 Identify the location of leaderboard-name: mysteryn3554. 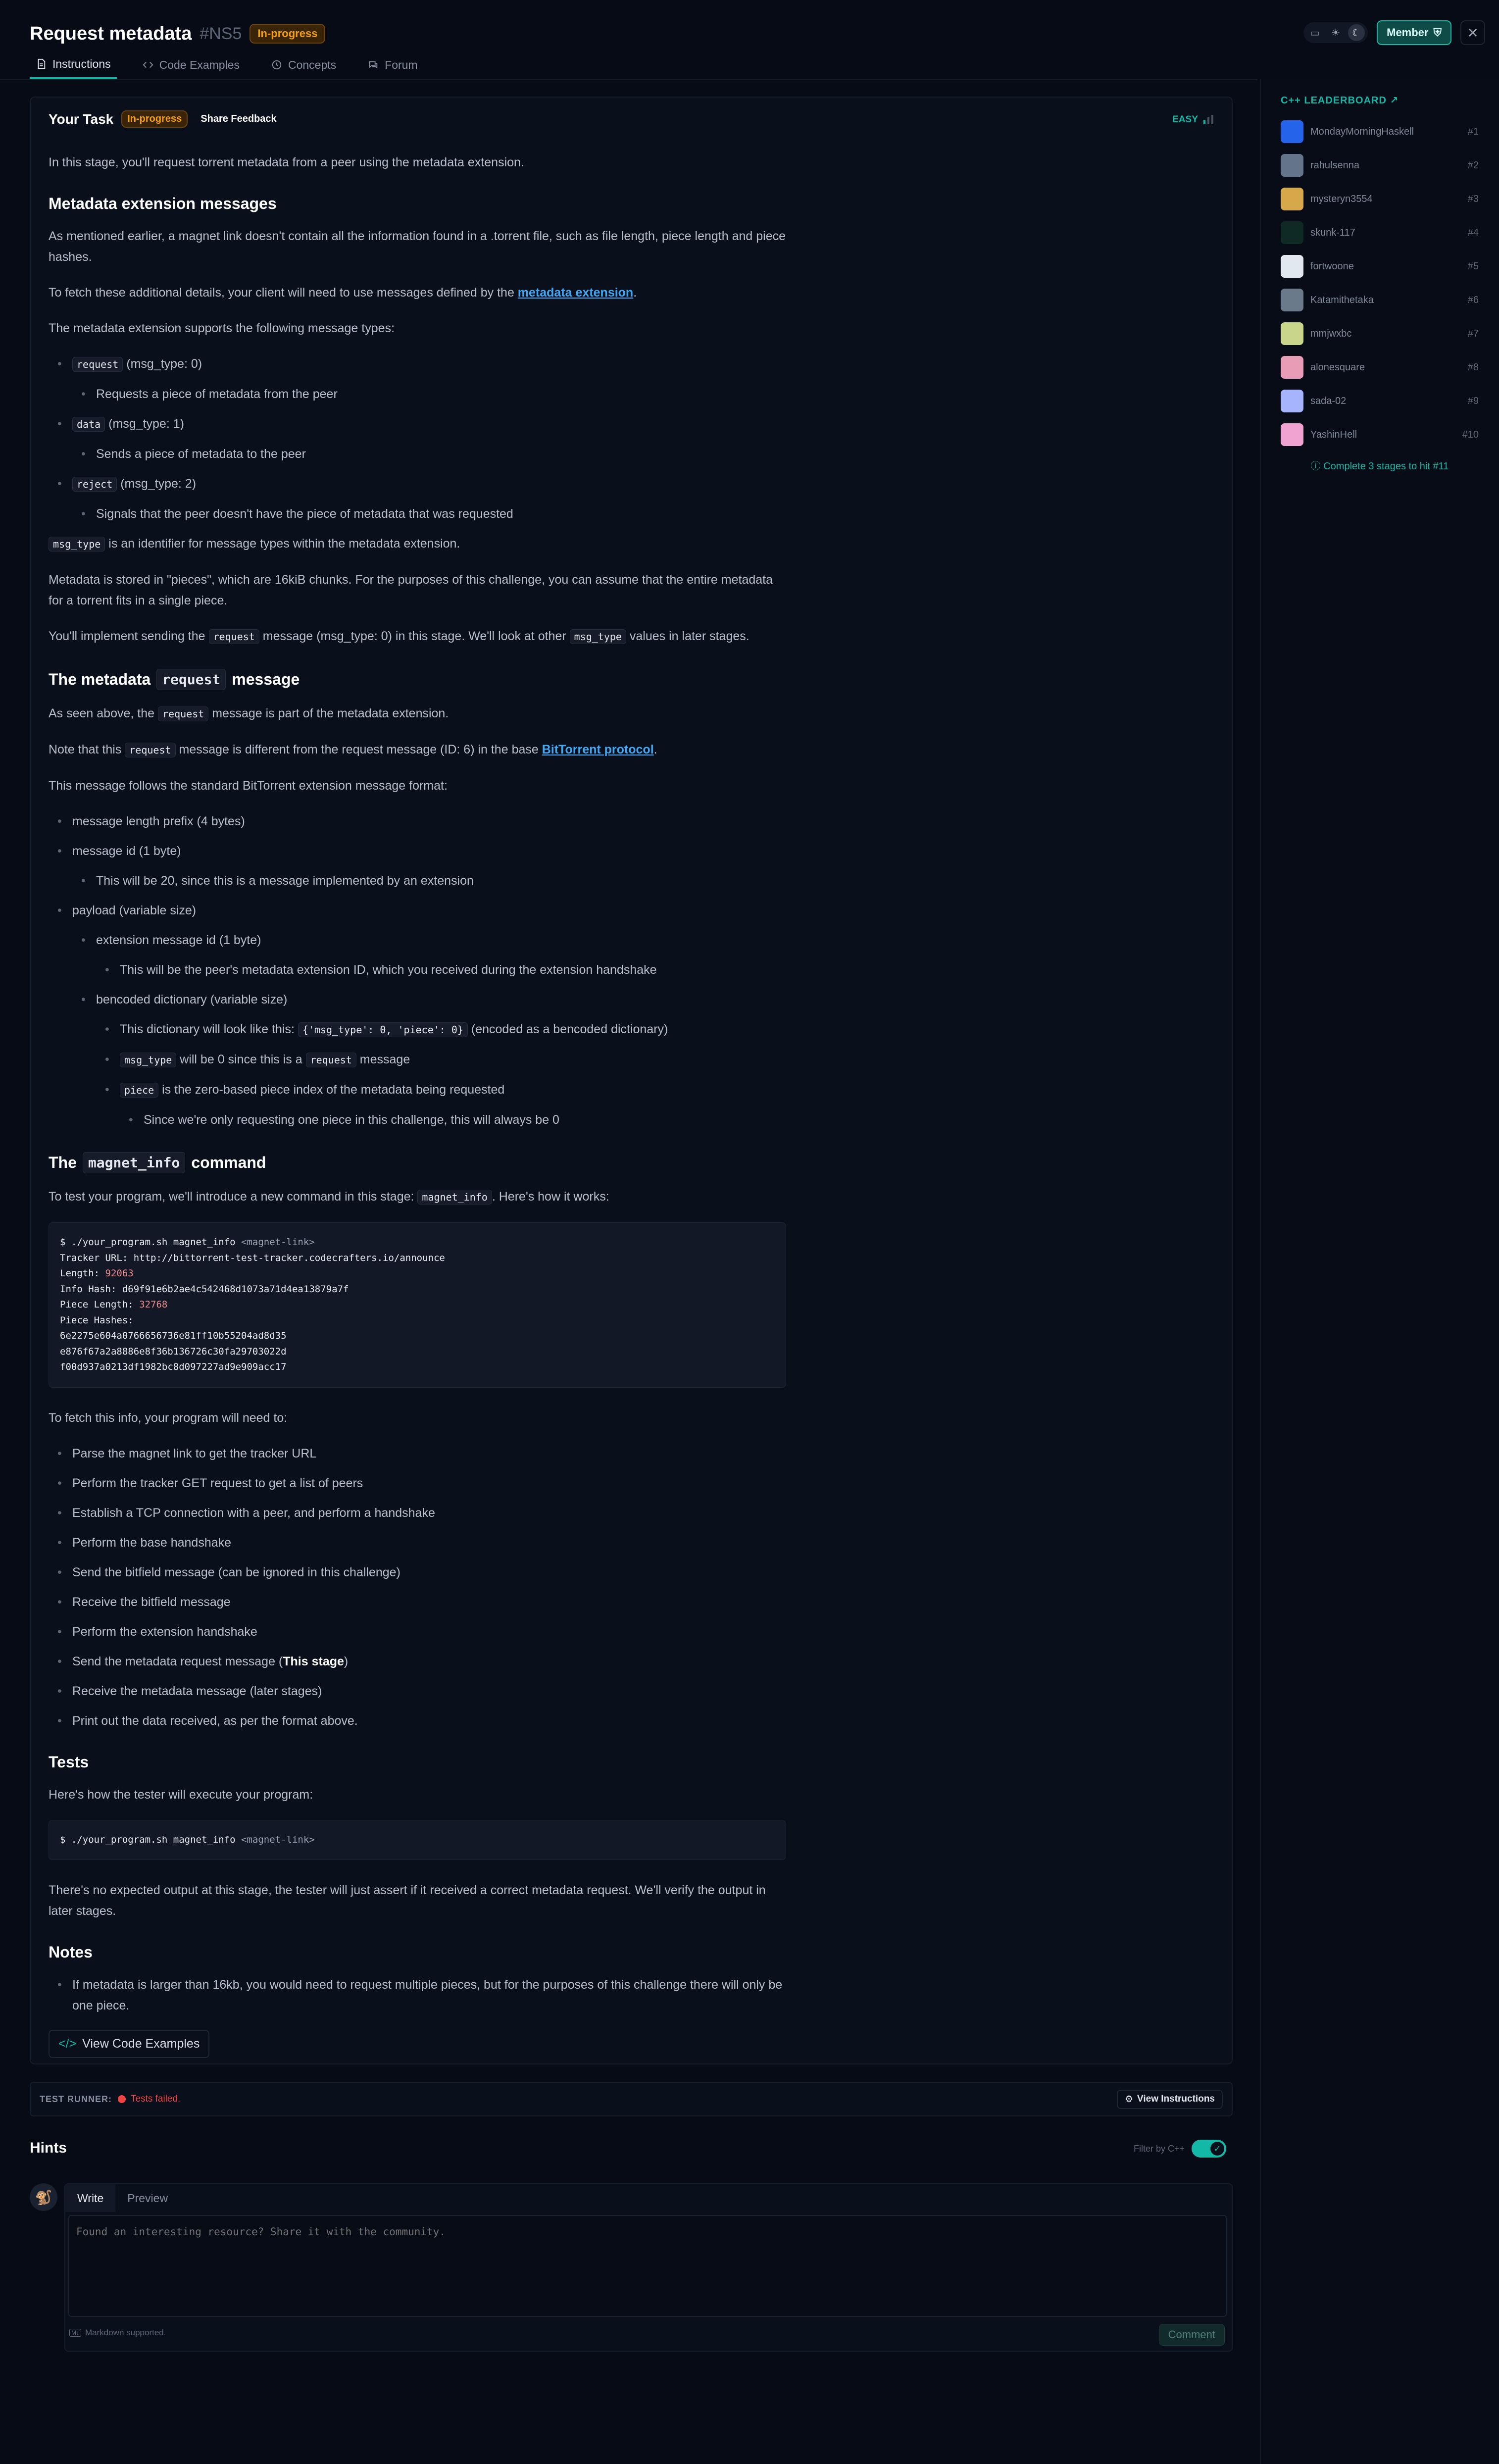
(1341, 198).